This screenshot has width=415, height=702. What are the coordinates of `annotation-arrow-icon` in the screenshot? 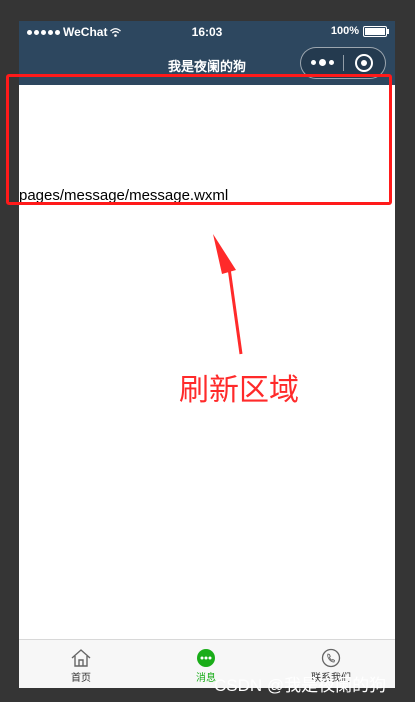 It's located at (228, 294).